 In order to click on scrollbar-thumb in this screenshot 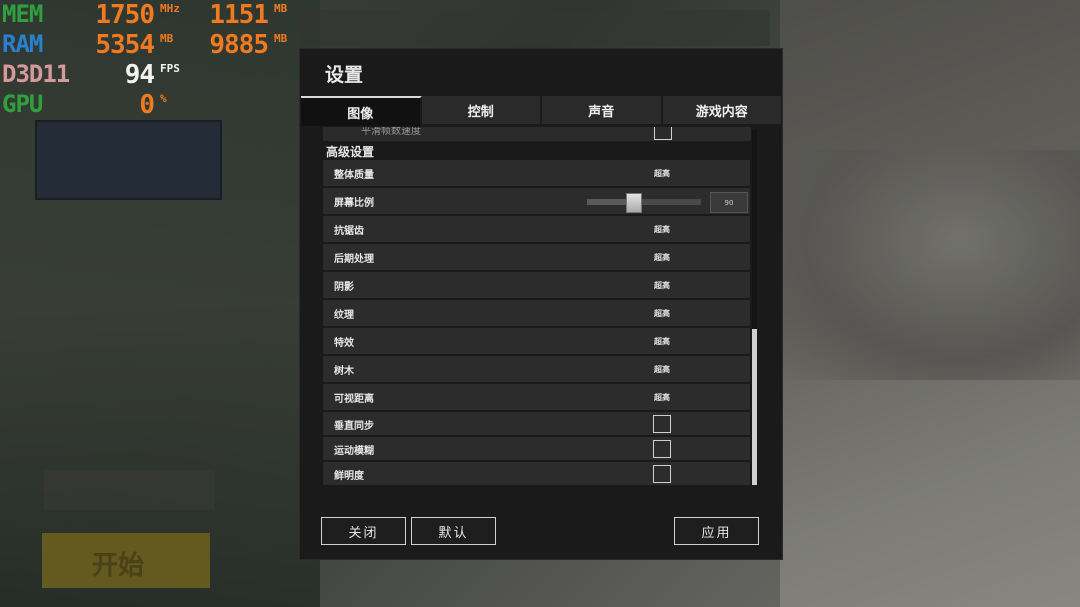, I will do `click(754, 407)`.